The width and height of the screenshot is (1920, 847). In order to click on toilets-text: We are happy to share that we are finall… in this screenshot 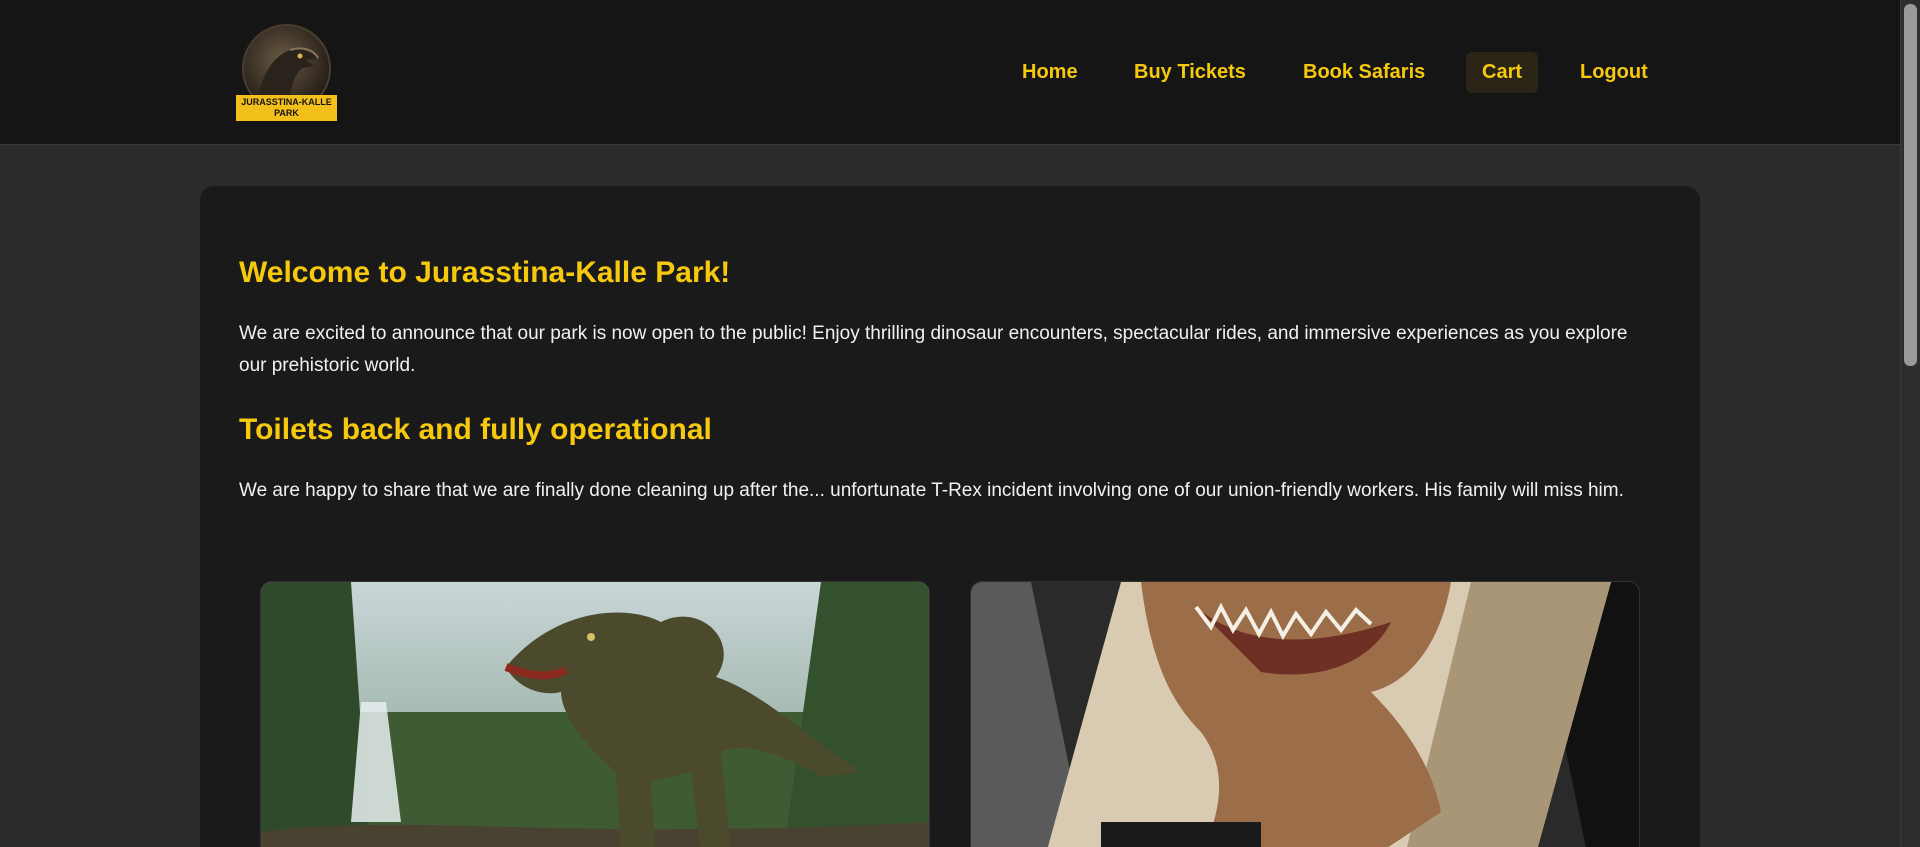, I will do `click(931, 490)`.